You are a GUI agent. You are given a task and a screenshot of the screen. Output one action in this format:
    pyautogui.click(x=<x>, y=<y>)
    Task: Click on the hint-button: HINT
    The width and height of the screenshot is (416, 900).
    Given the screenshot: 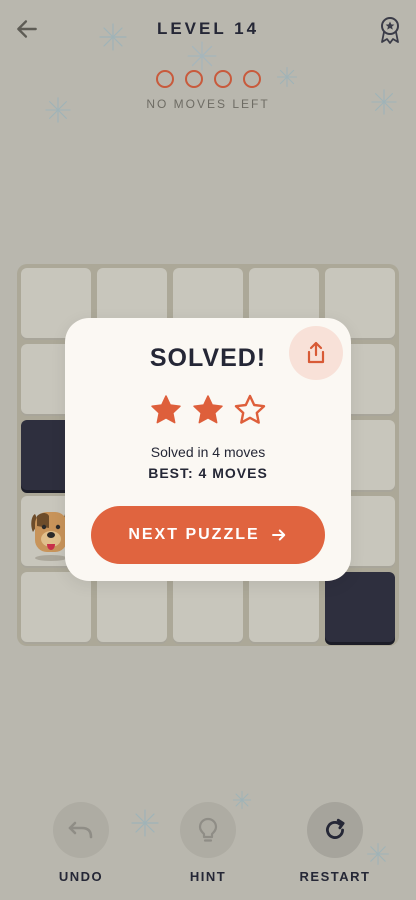 What is the action you would take?
    pyautogui.click(x=208, y=843)
    